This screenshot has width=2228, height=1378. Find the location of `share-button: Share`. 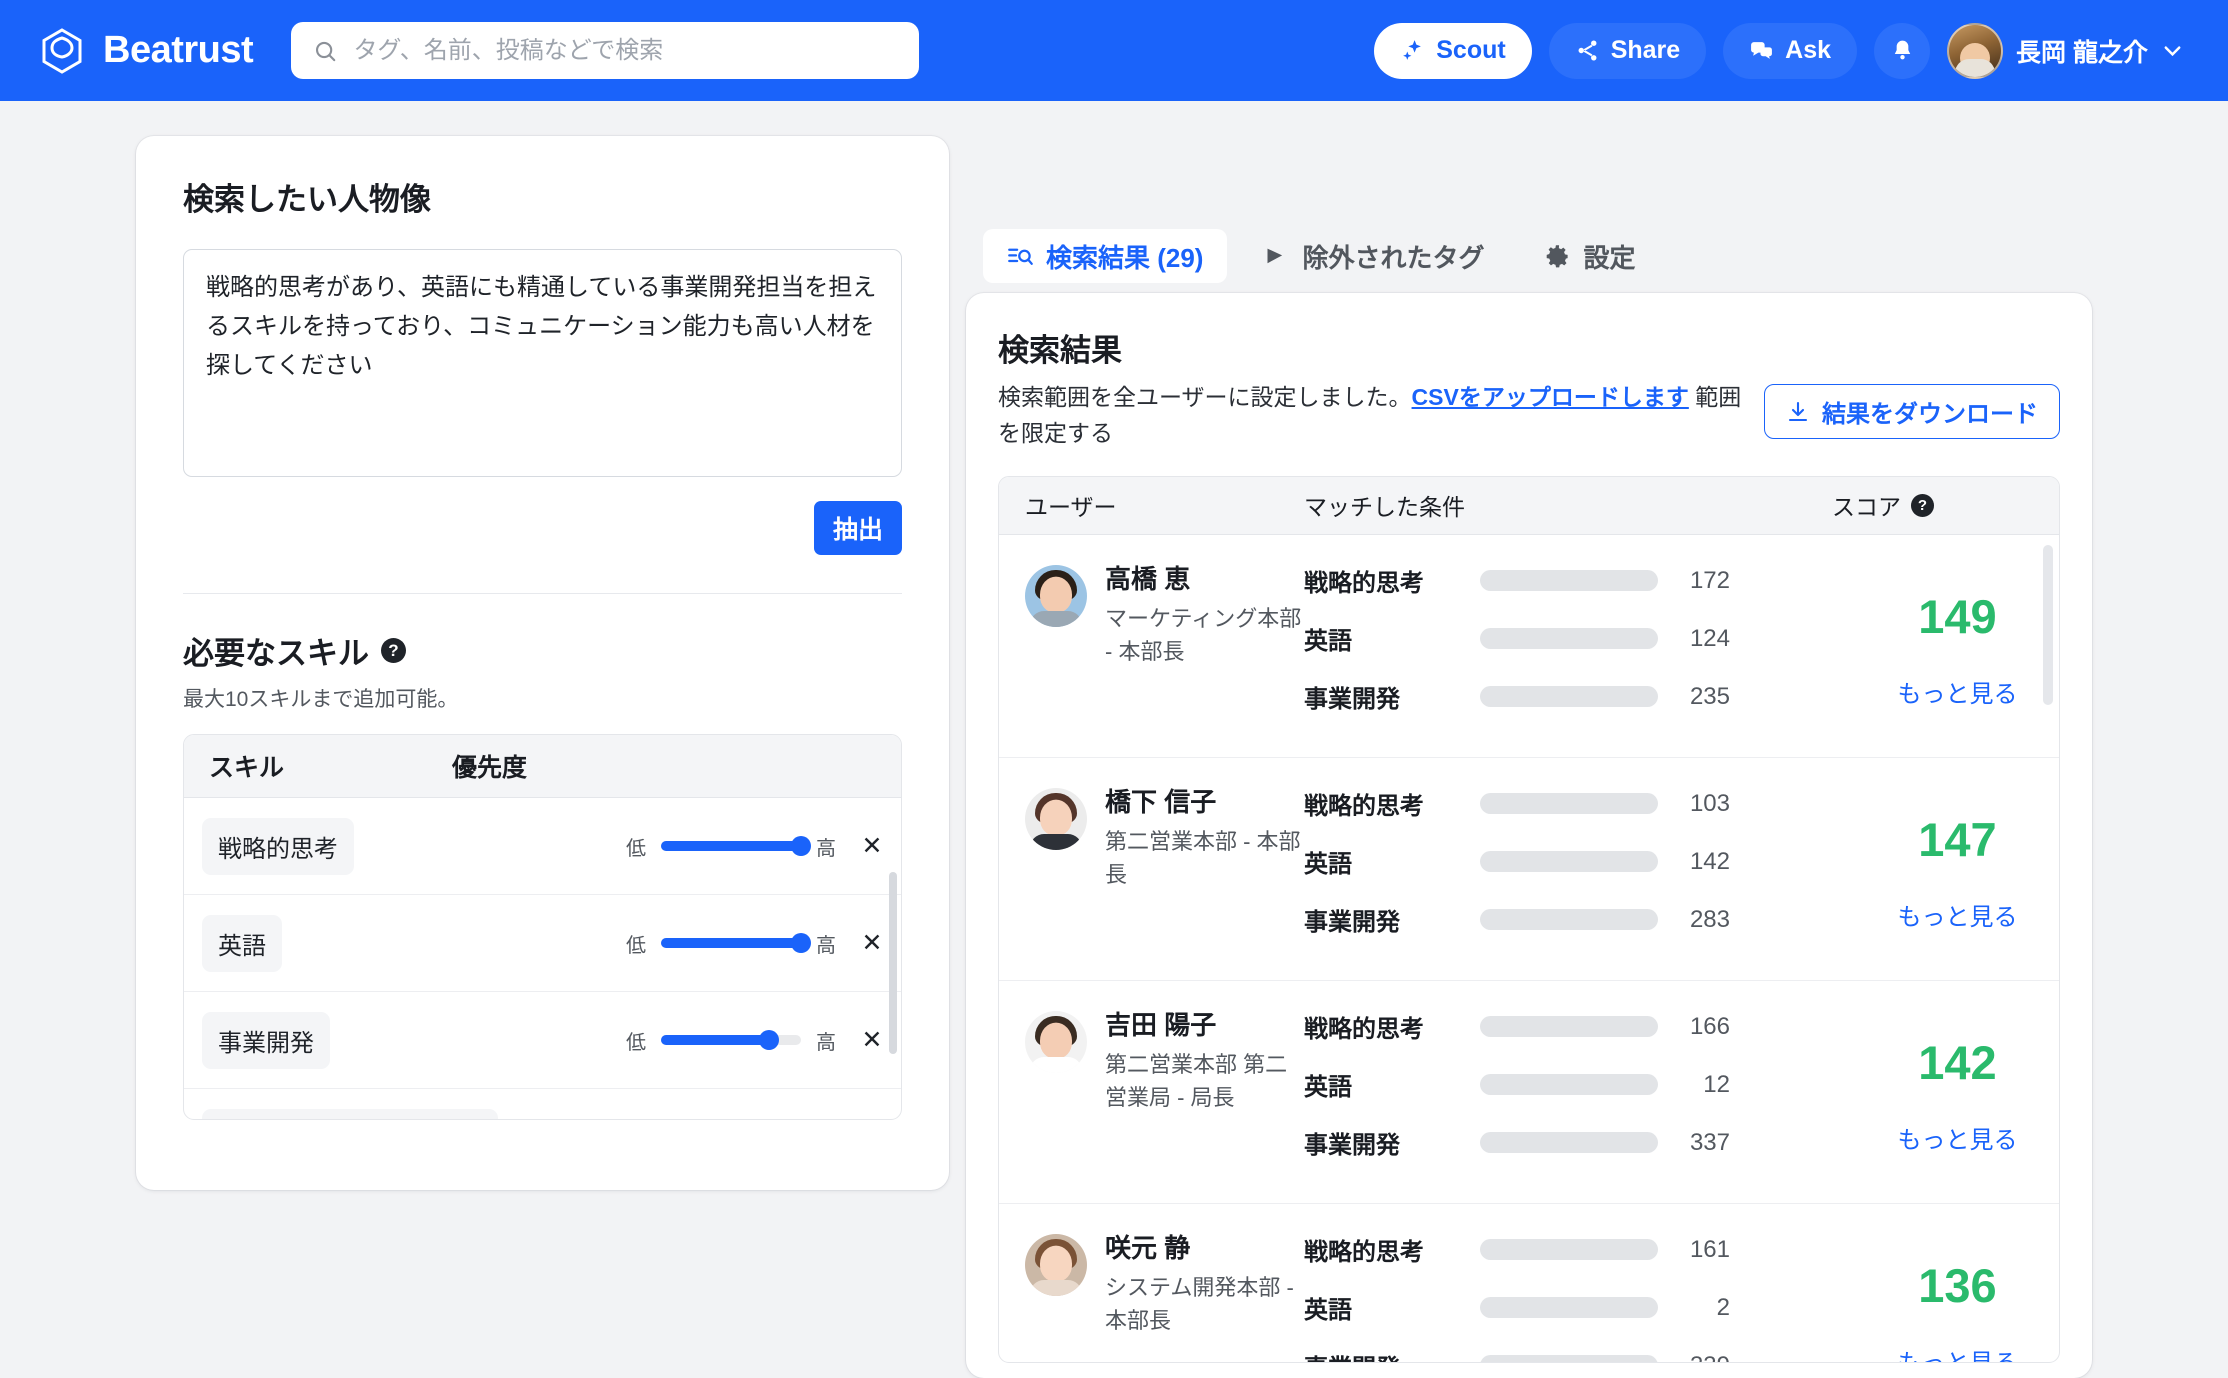

share-button: Share is located at coordinates (1627, 50).